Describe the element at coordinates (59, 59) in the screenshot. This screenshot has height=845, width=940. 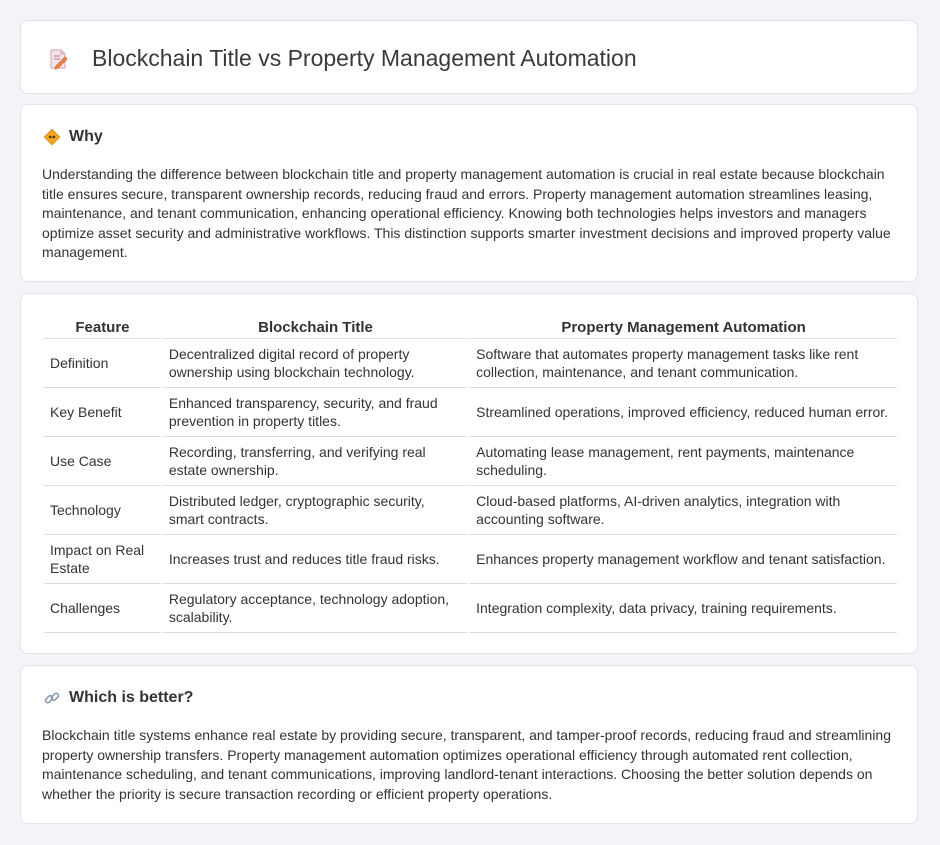
I see `document-pencil-icon` at that location.